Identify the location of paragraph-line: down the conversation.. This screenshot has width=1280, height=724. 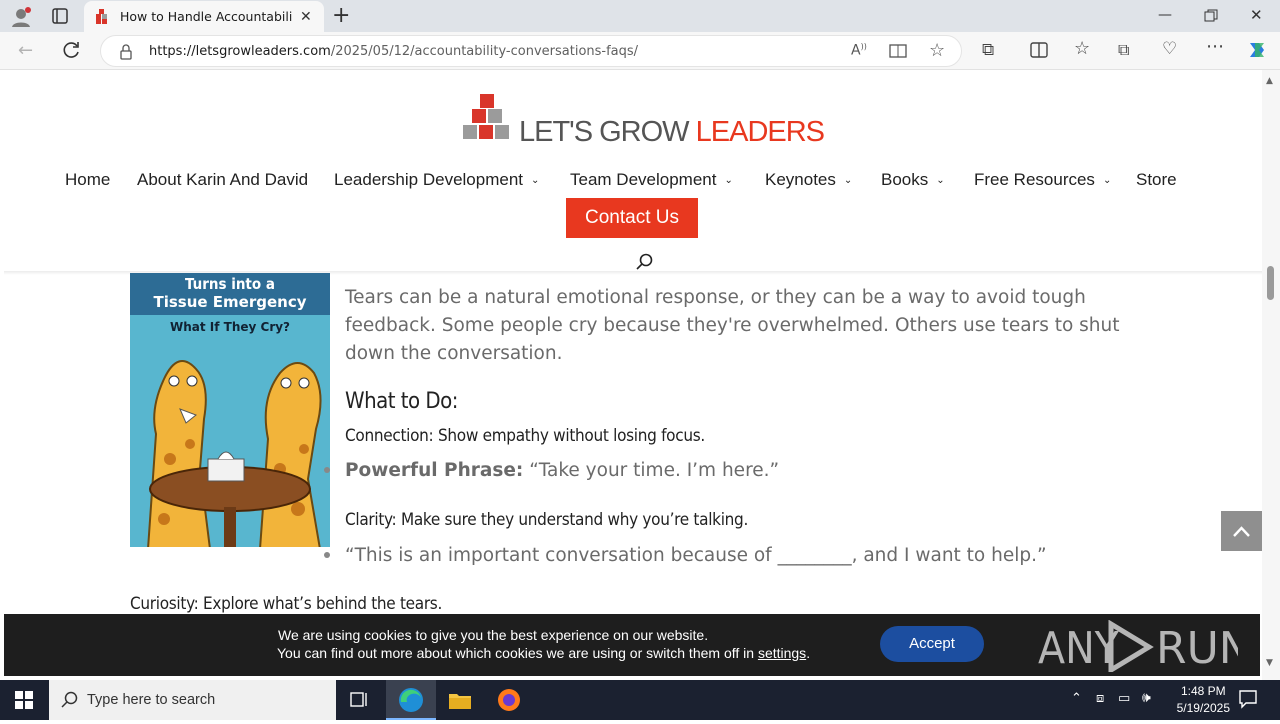
(454, 353).